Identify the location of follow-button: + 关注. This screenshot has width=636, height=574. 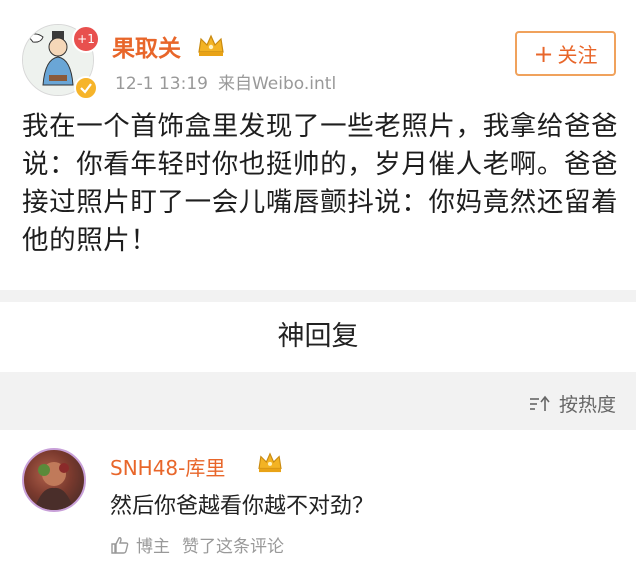
(565, 53).